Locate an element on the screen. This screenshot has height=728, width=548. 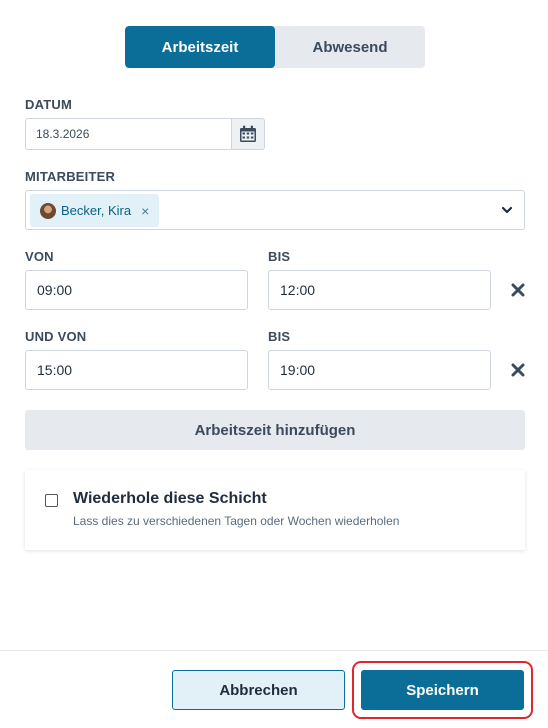
repeat-title: Wiederhole diese Schicht is located at coordinates (170, 498).